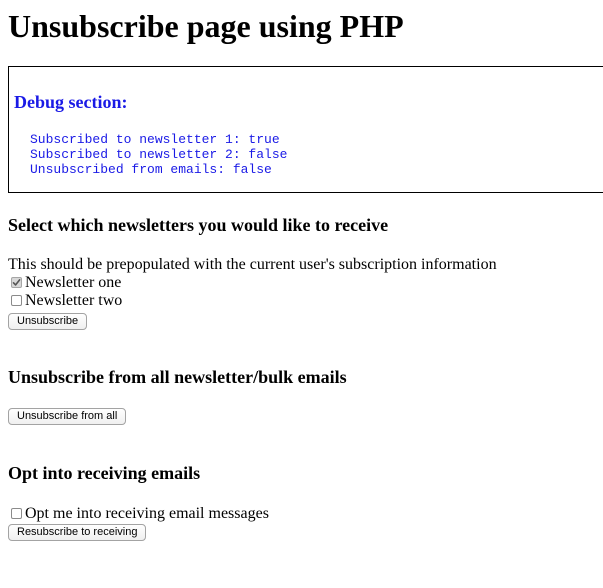 This screenshot has height=588, width=603. I want to click on newsletter-one-label: Newsletter one, so click(73, 282).